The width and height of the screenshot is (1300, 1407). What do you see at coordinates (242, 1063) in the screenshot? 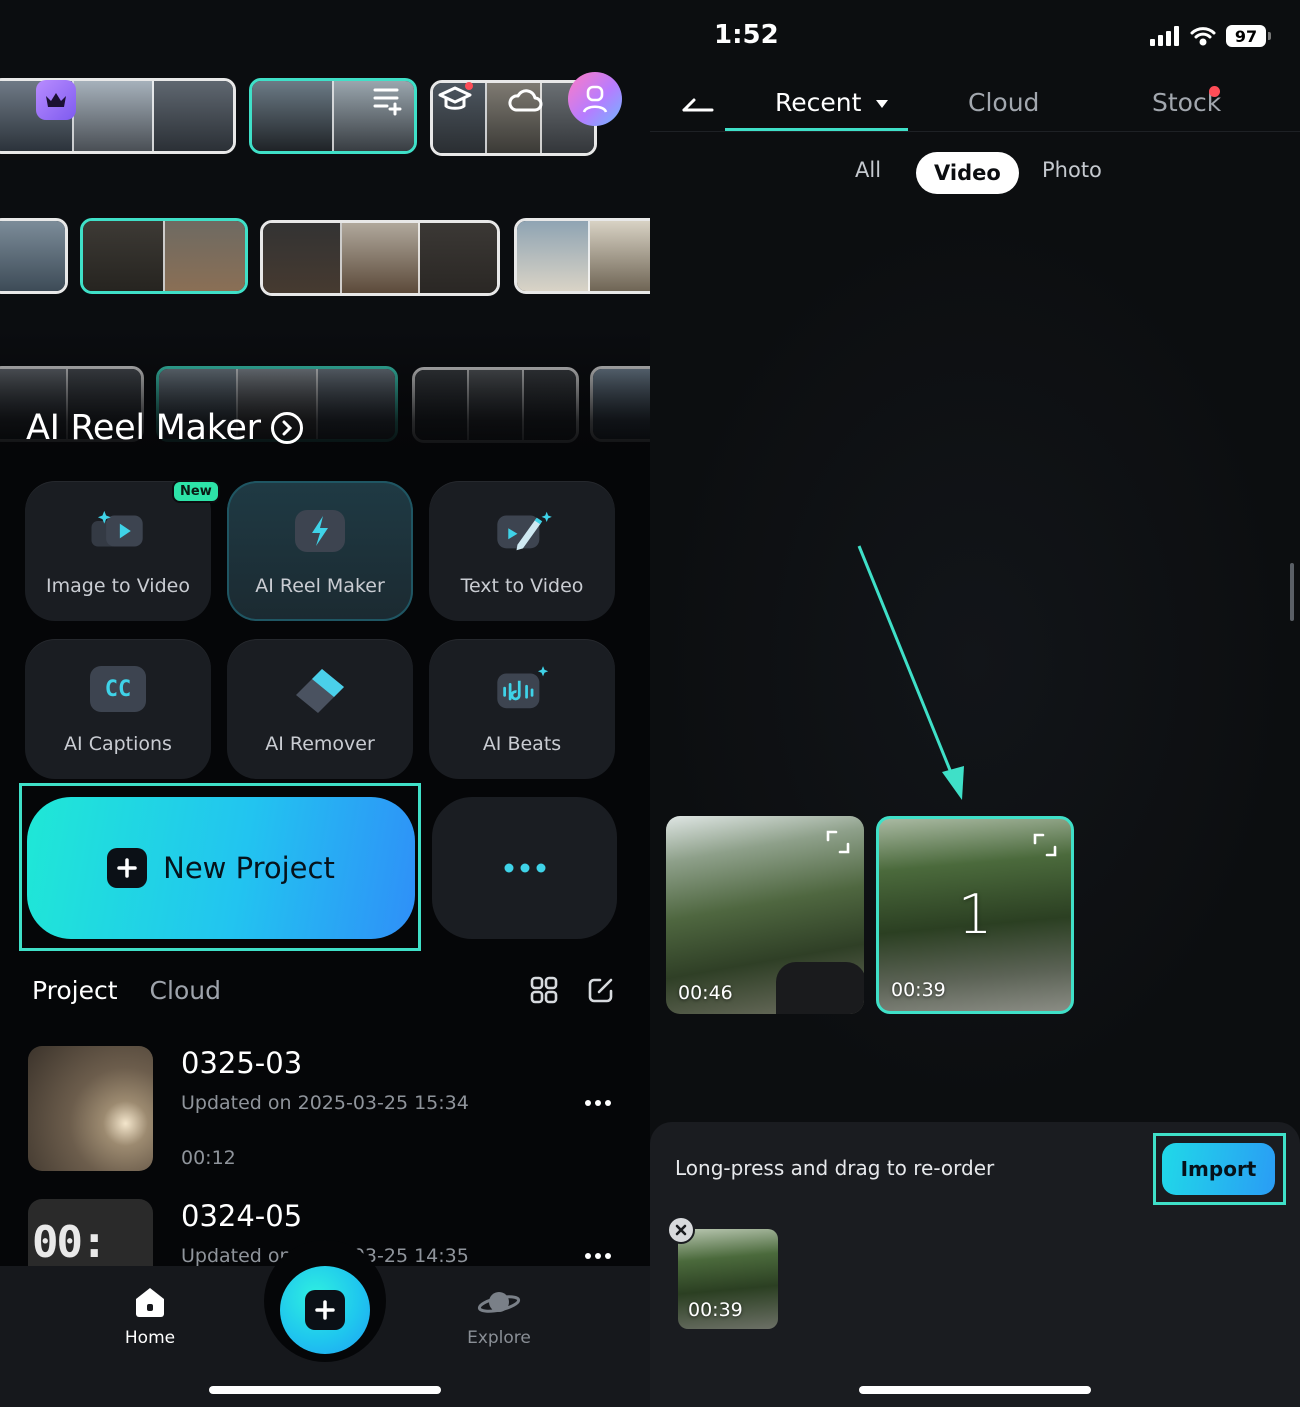
I see `project-name: 0325-03` at bounding box center [242, 1063].